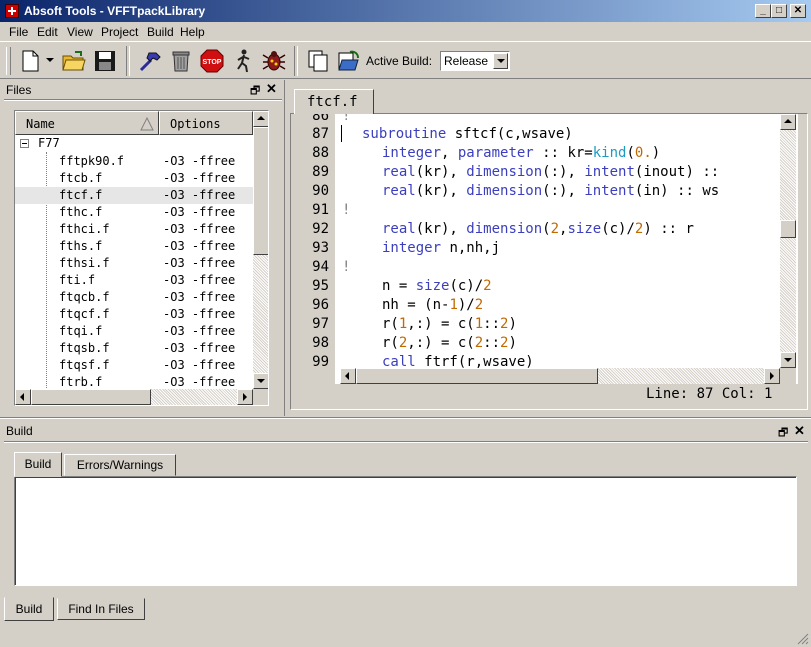  I want to click on line-number: 87, so click(320, 134).